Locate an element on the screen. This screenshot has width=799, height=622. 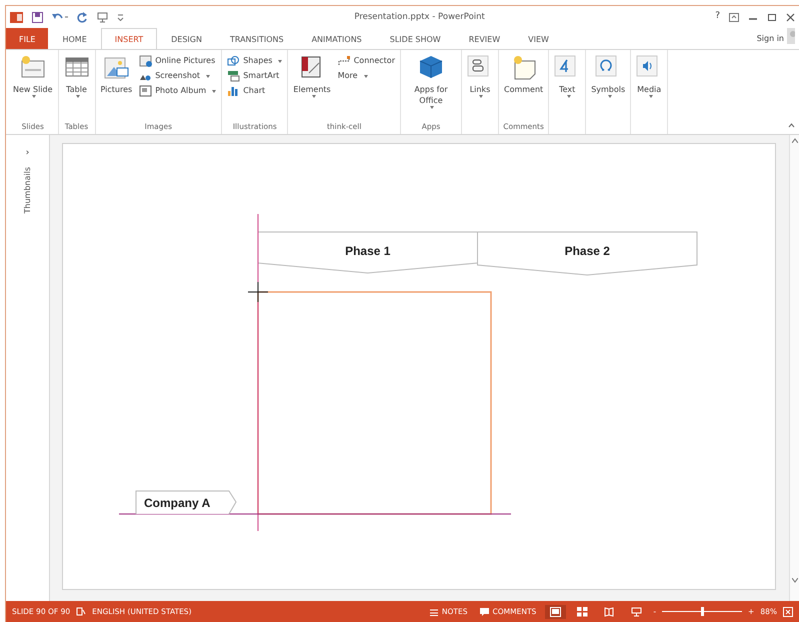
ribbon-button: Online Pictures is located at coordinates (177, 61).